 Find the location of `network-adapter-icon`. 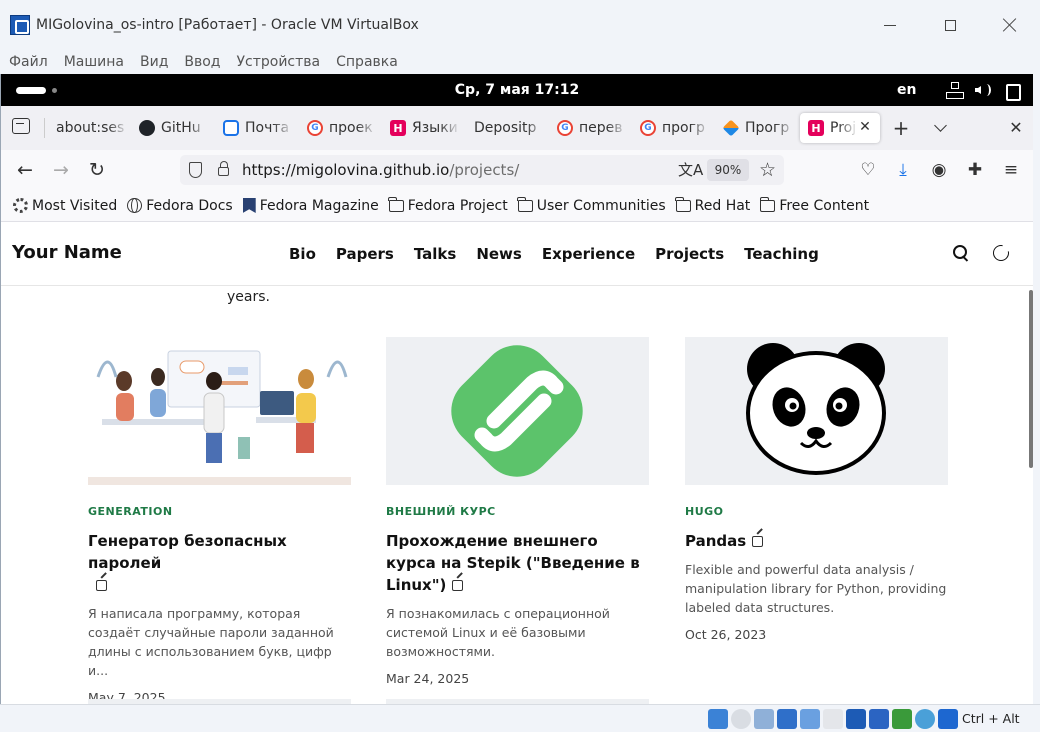

network-adapter-icon is located at coordinates (787, 719).